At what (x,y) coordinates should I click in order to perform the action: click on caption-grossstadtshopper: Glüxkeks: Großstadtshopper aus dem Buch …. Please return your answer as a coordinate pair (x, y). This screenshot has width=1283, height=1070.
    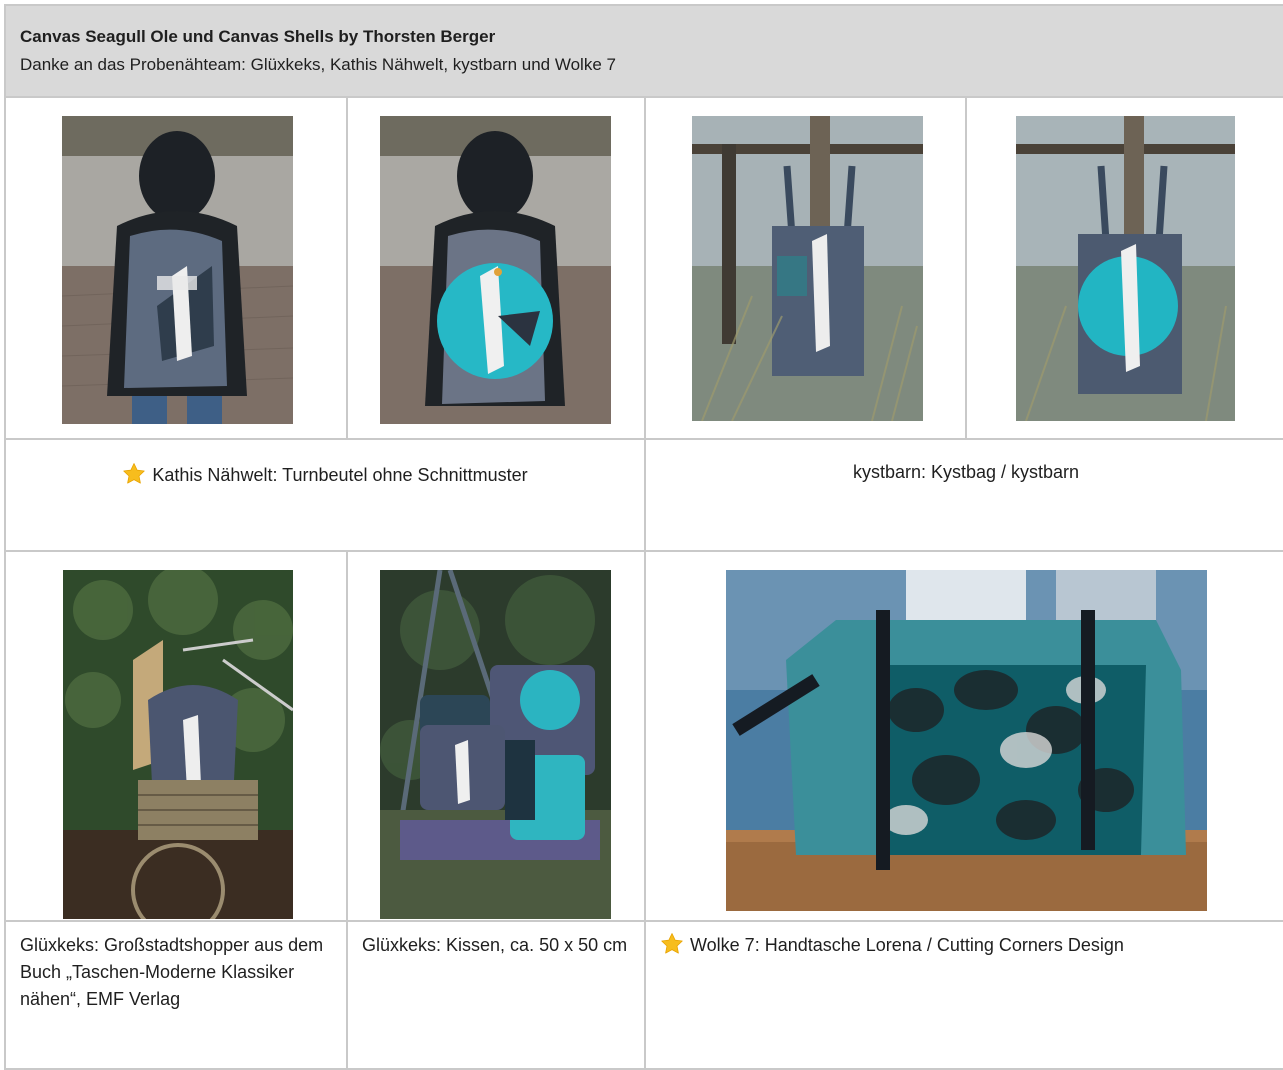
    Looking at the image, I should click on (176, 995).